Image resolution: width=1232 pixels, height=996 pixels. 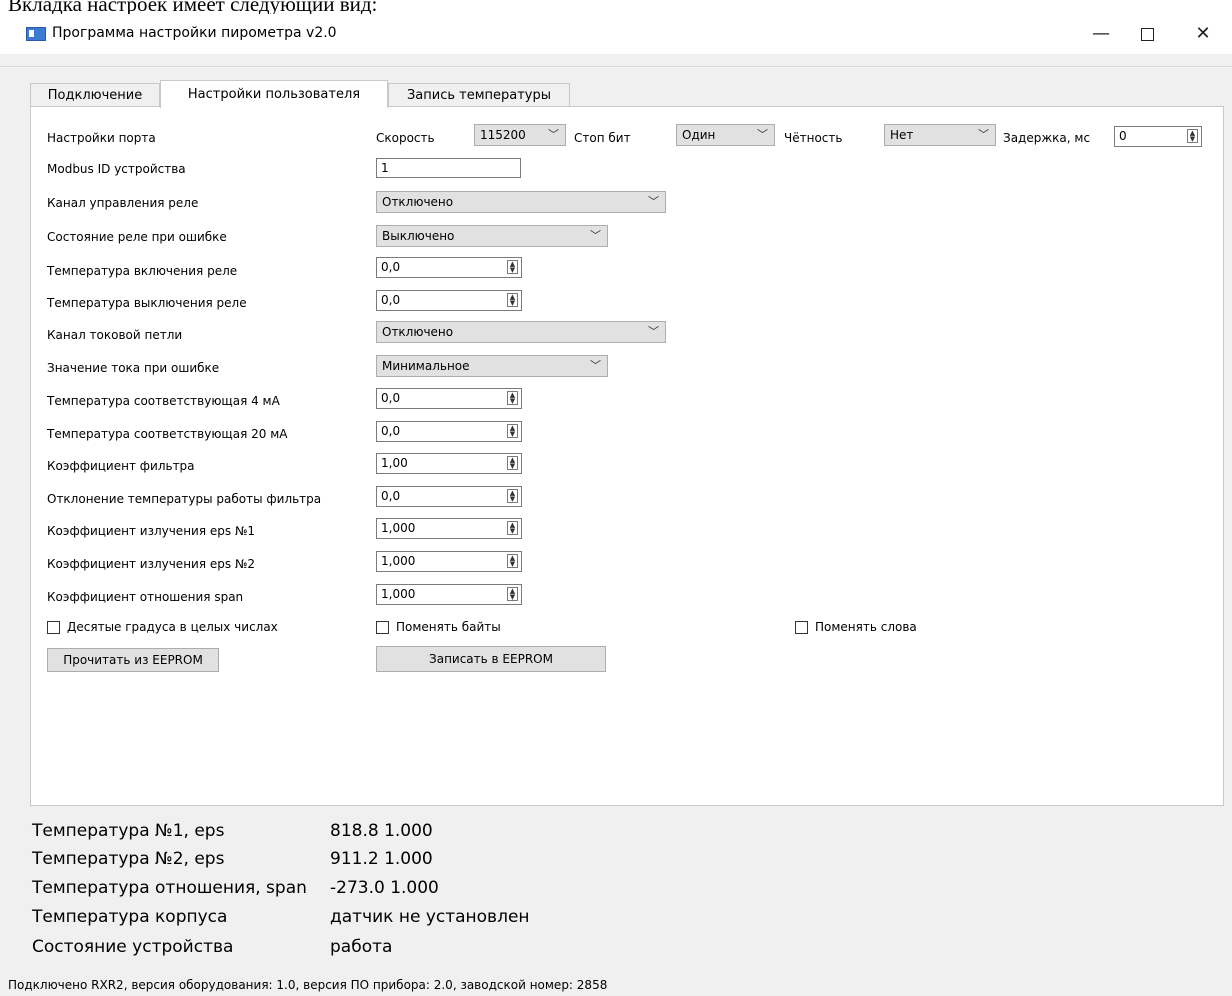 What do you see at coordinates (940, 135) in the screenshot?
I see `parity-select: Нет ﹀` at bounding box center [940, 135].